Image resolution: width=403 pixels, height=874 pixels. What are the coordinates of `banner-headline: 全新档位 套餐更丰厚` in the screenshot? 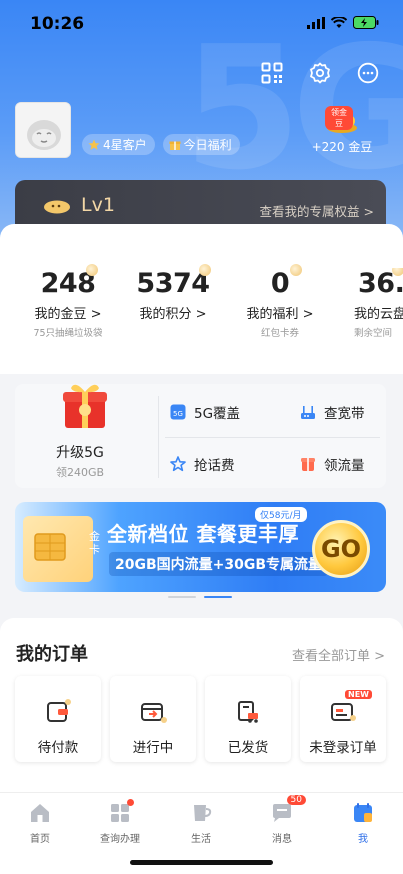 It's located at (203, 534).